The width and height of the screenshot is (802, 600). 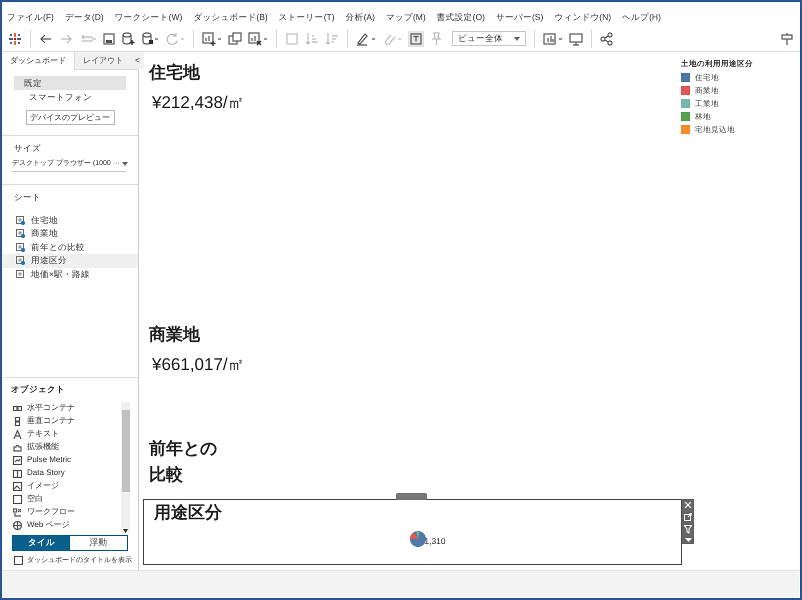 I want to click on object-item: Data Story, so click(x=67, y=473).